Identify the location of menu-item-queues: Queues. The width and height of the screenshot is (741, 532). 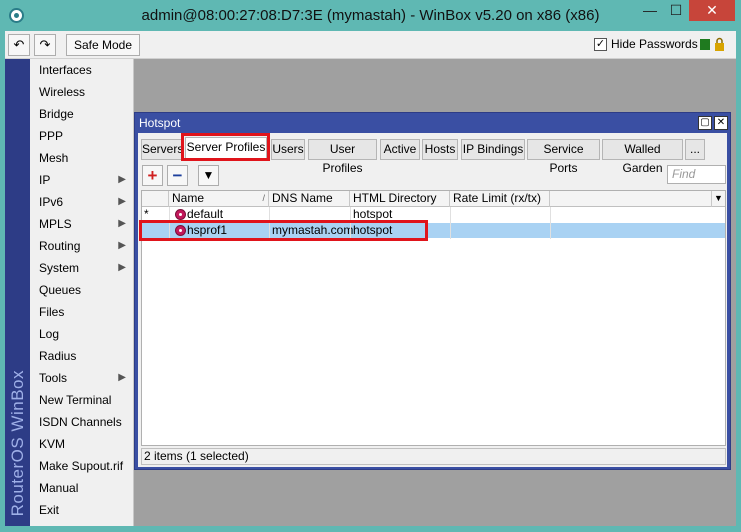
(81, 290).